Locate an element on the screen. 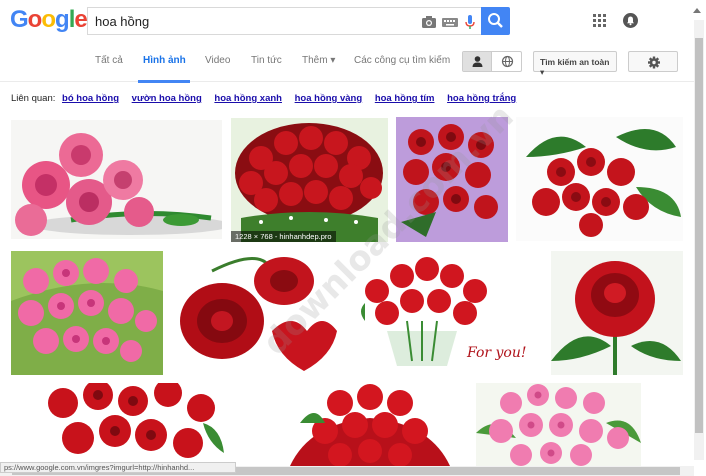  search-button is located at coordinates (495, 21).